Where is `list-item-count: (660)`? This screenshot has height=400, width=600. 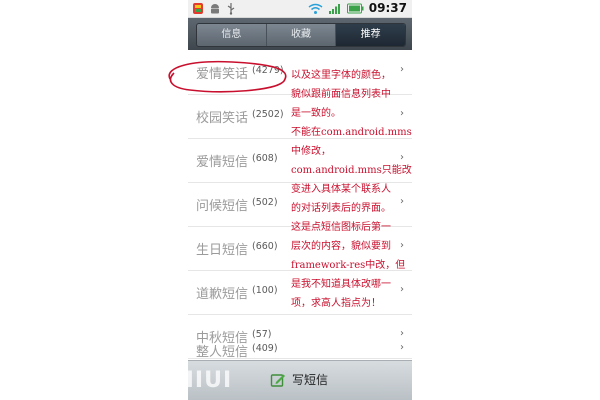
list-item-count: (660) is located at coordinates (265, 246).